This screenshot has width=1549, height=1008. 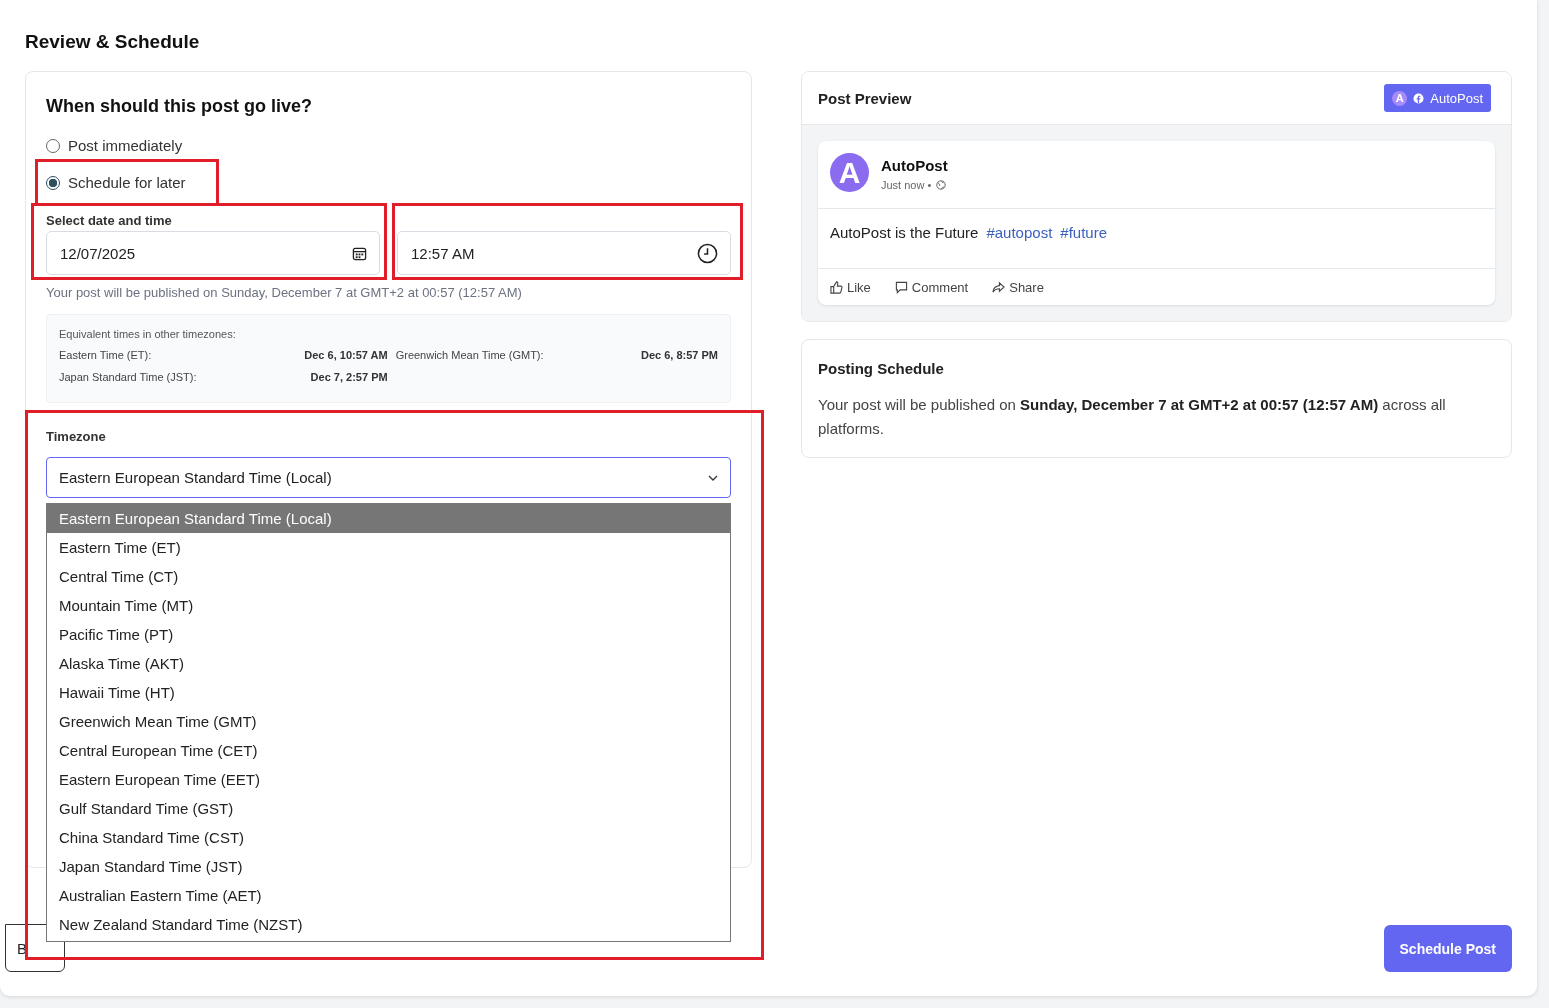 What do you see at coordinates (388, 779) in the screenshot?
I see `dropdown-option: Eastern European Time (EET)` at bounding box center [388, 779].